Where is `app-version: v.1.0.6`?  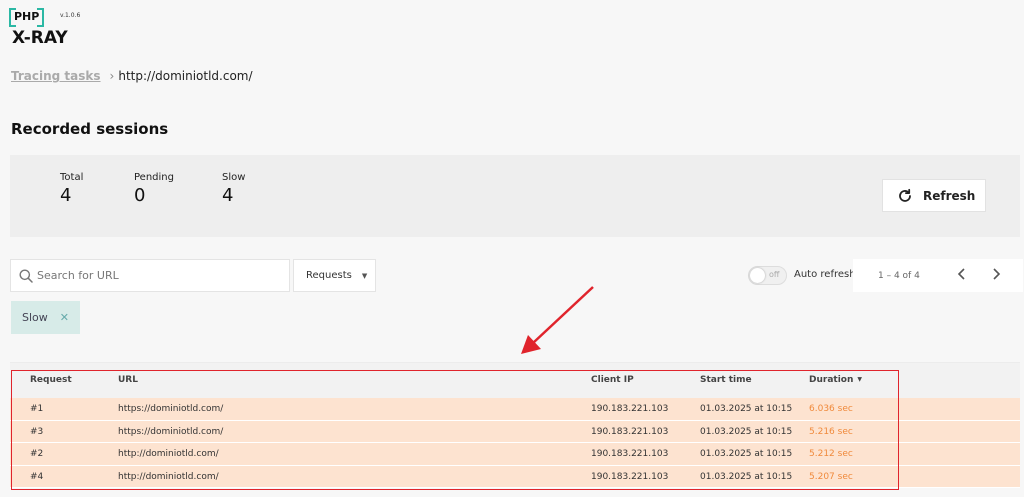 app-version: v.1.0.6 is located at coordinates (70, 15).